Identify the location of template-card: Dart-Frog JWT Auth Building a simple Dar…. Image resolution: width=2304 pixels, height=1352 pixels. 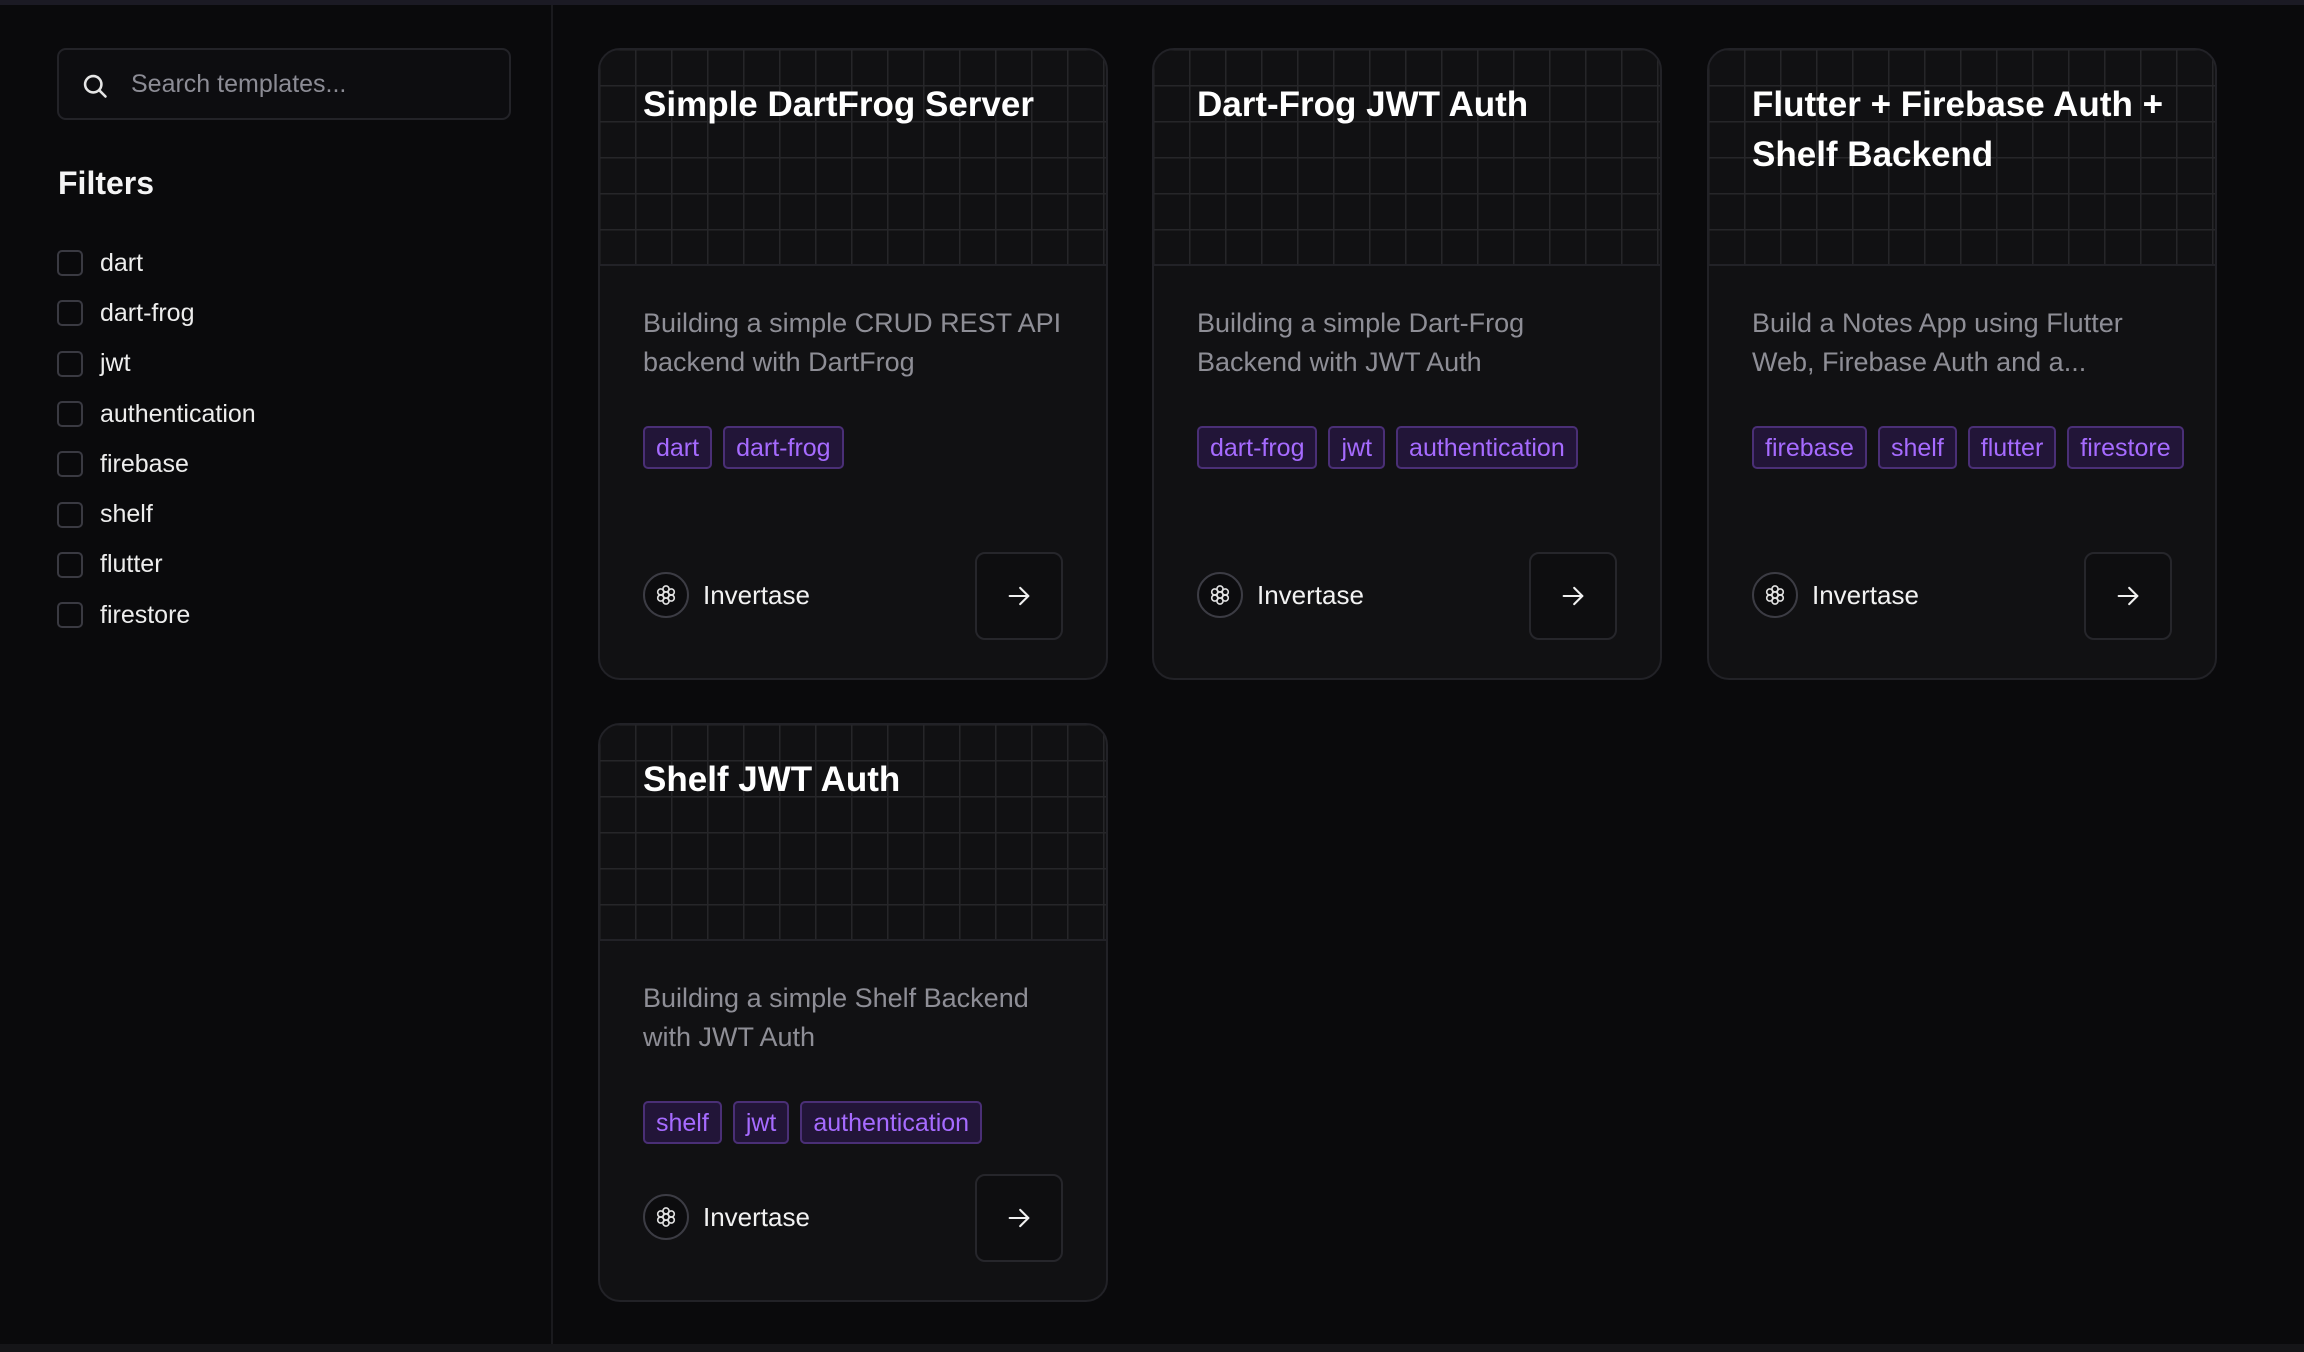
(1407, 364).